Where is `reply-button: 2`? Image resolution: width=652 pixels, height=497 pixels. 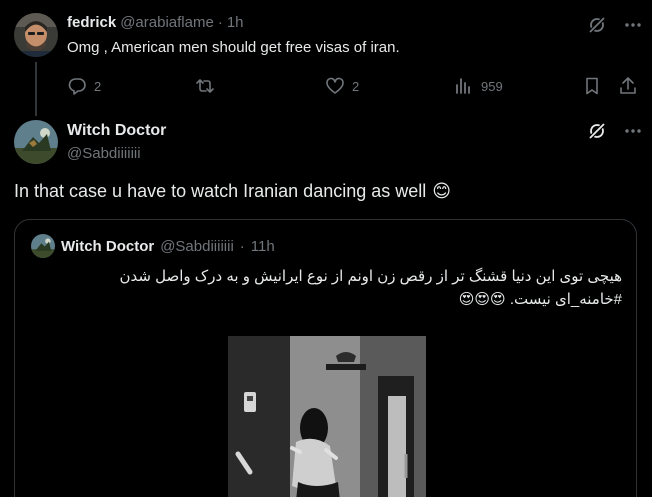
reply-button: 2 is located at coordinates (84, 86).